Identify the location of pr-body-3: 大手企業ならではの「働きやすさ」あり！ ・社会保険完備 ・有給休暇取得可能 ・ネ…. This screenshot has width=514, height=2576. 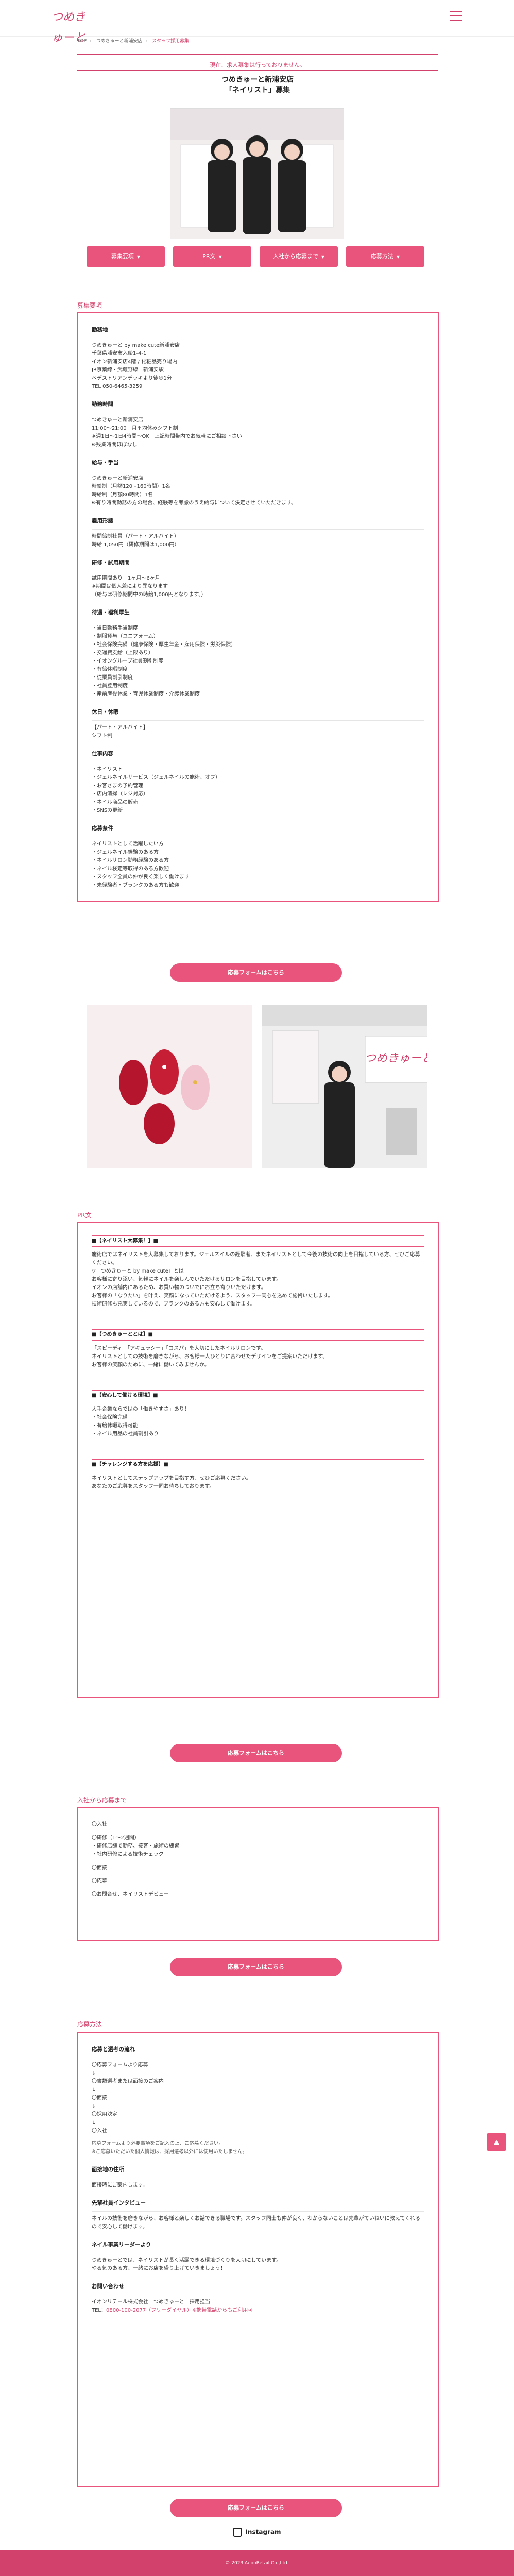
(141, 1422).